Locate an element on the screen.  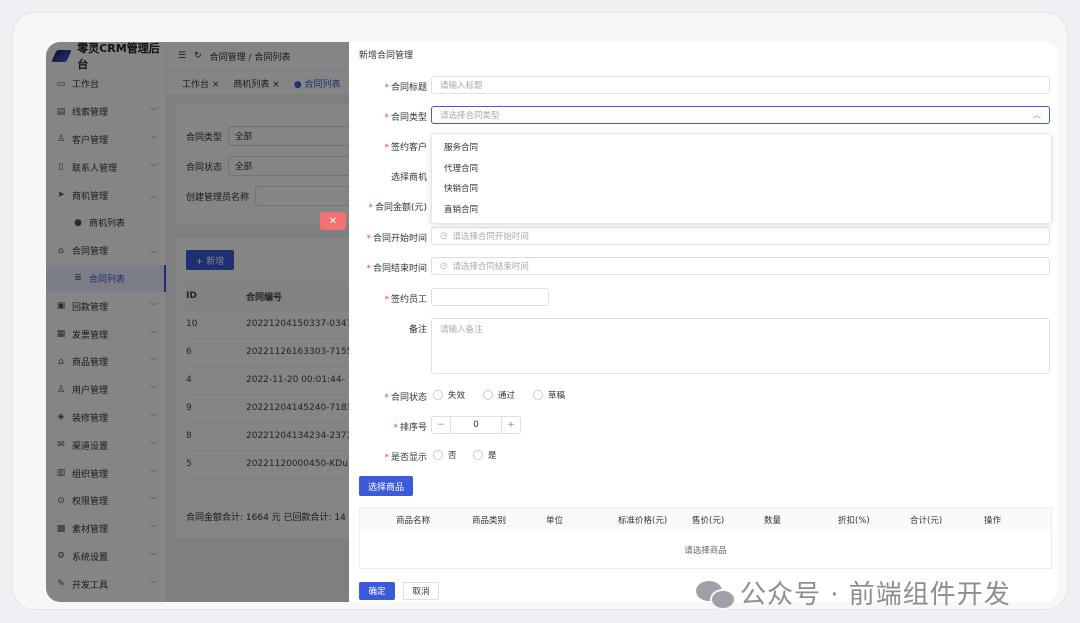
end-date-picker: ◷ 请选择合同结束时间 is located at coordinates (740, 266).